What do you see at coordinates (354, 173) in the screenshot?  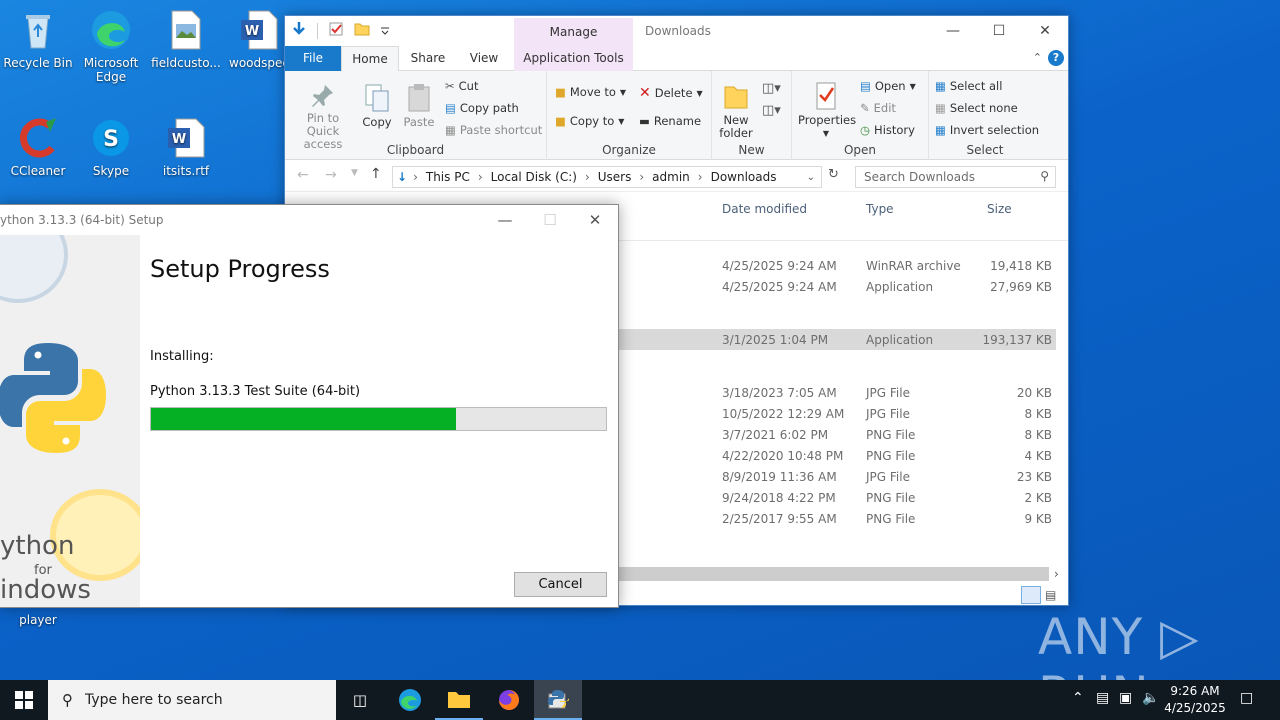 I see `recent-dropdown-icon: ▼` at bounding box center [354, 173].